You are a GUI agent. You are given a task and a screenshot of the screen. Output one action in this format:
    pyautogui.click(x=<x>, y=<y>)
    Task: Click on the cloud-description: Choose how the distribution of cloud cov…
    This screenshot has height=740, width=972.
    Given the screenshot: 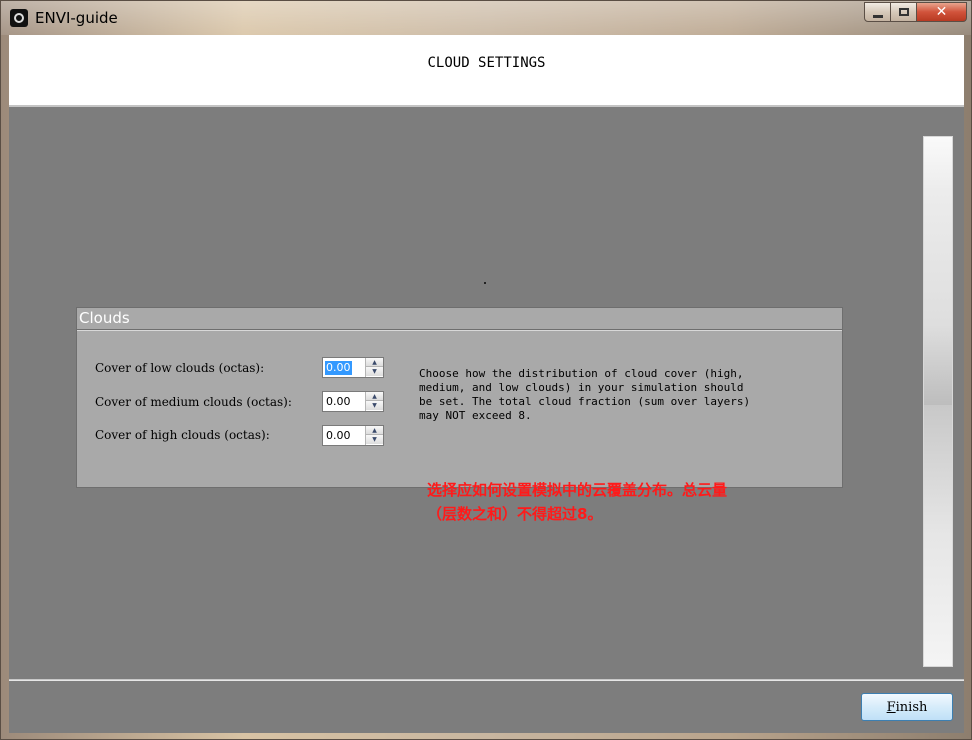 What is the action you would take?
    pyautogui.click(x=585, y=394)
    